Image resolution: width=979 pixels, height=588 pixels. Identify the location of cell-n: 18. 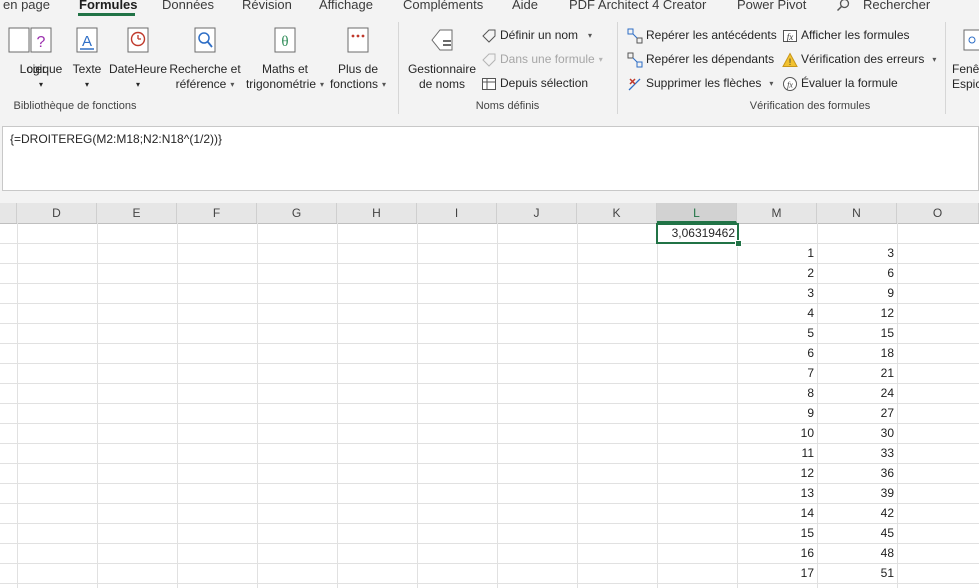
(857, 353).